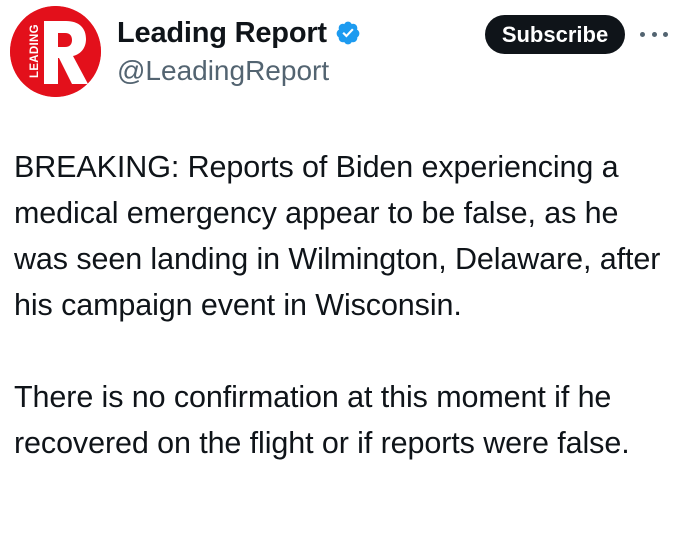 This screenshot has width=680, height=556. I want to click on subscribe-button: Subscribe, so click(555, 34).